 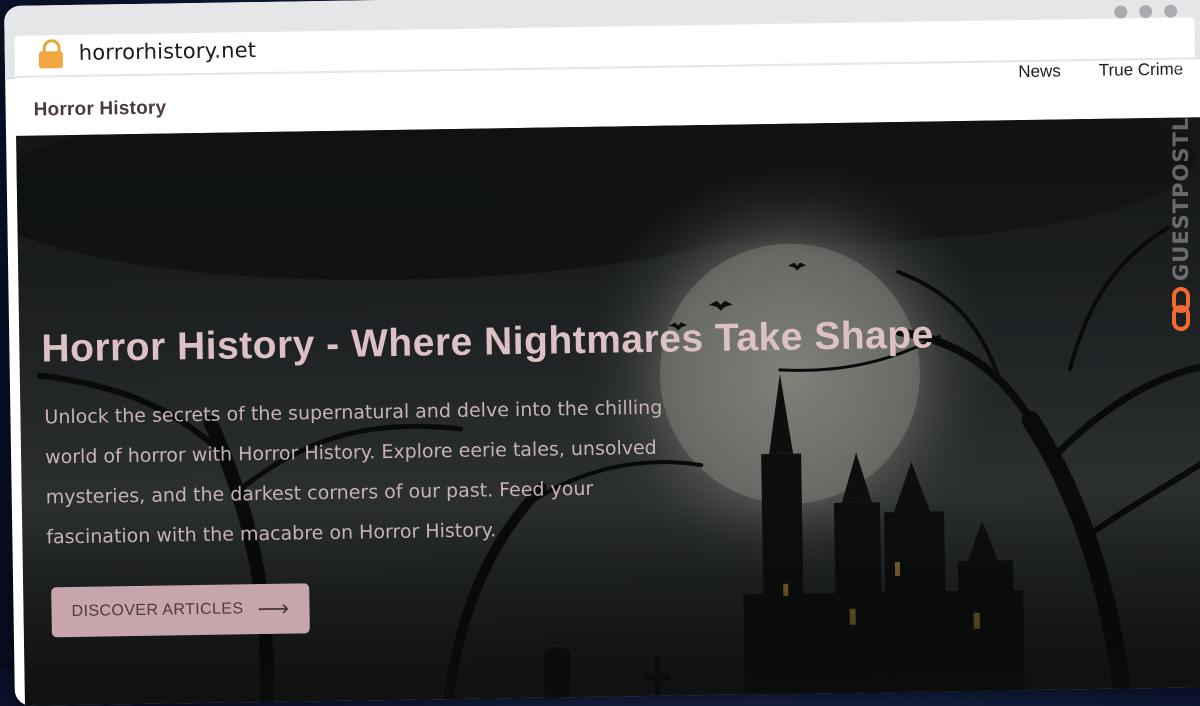 I want to click on watermark: GUESTPOSTLINKS, so click(x=1181, y=206).